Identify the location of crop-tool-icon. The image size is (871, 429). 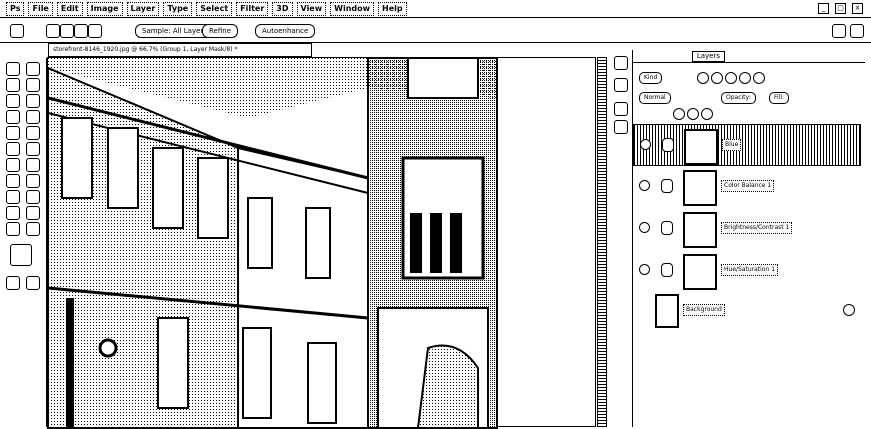
(33, 101).